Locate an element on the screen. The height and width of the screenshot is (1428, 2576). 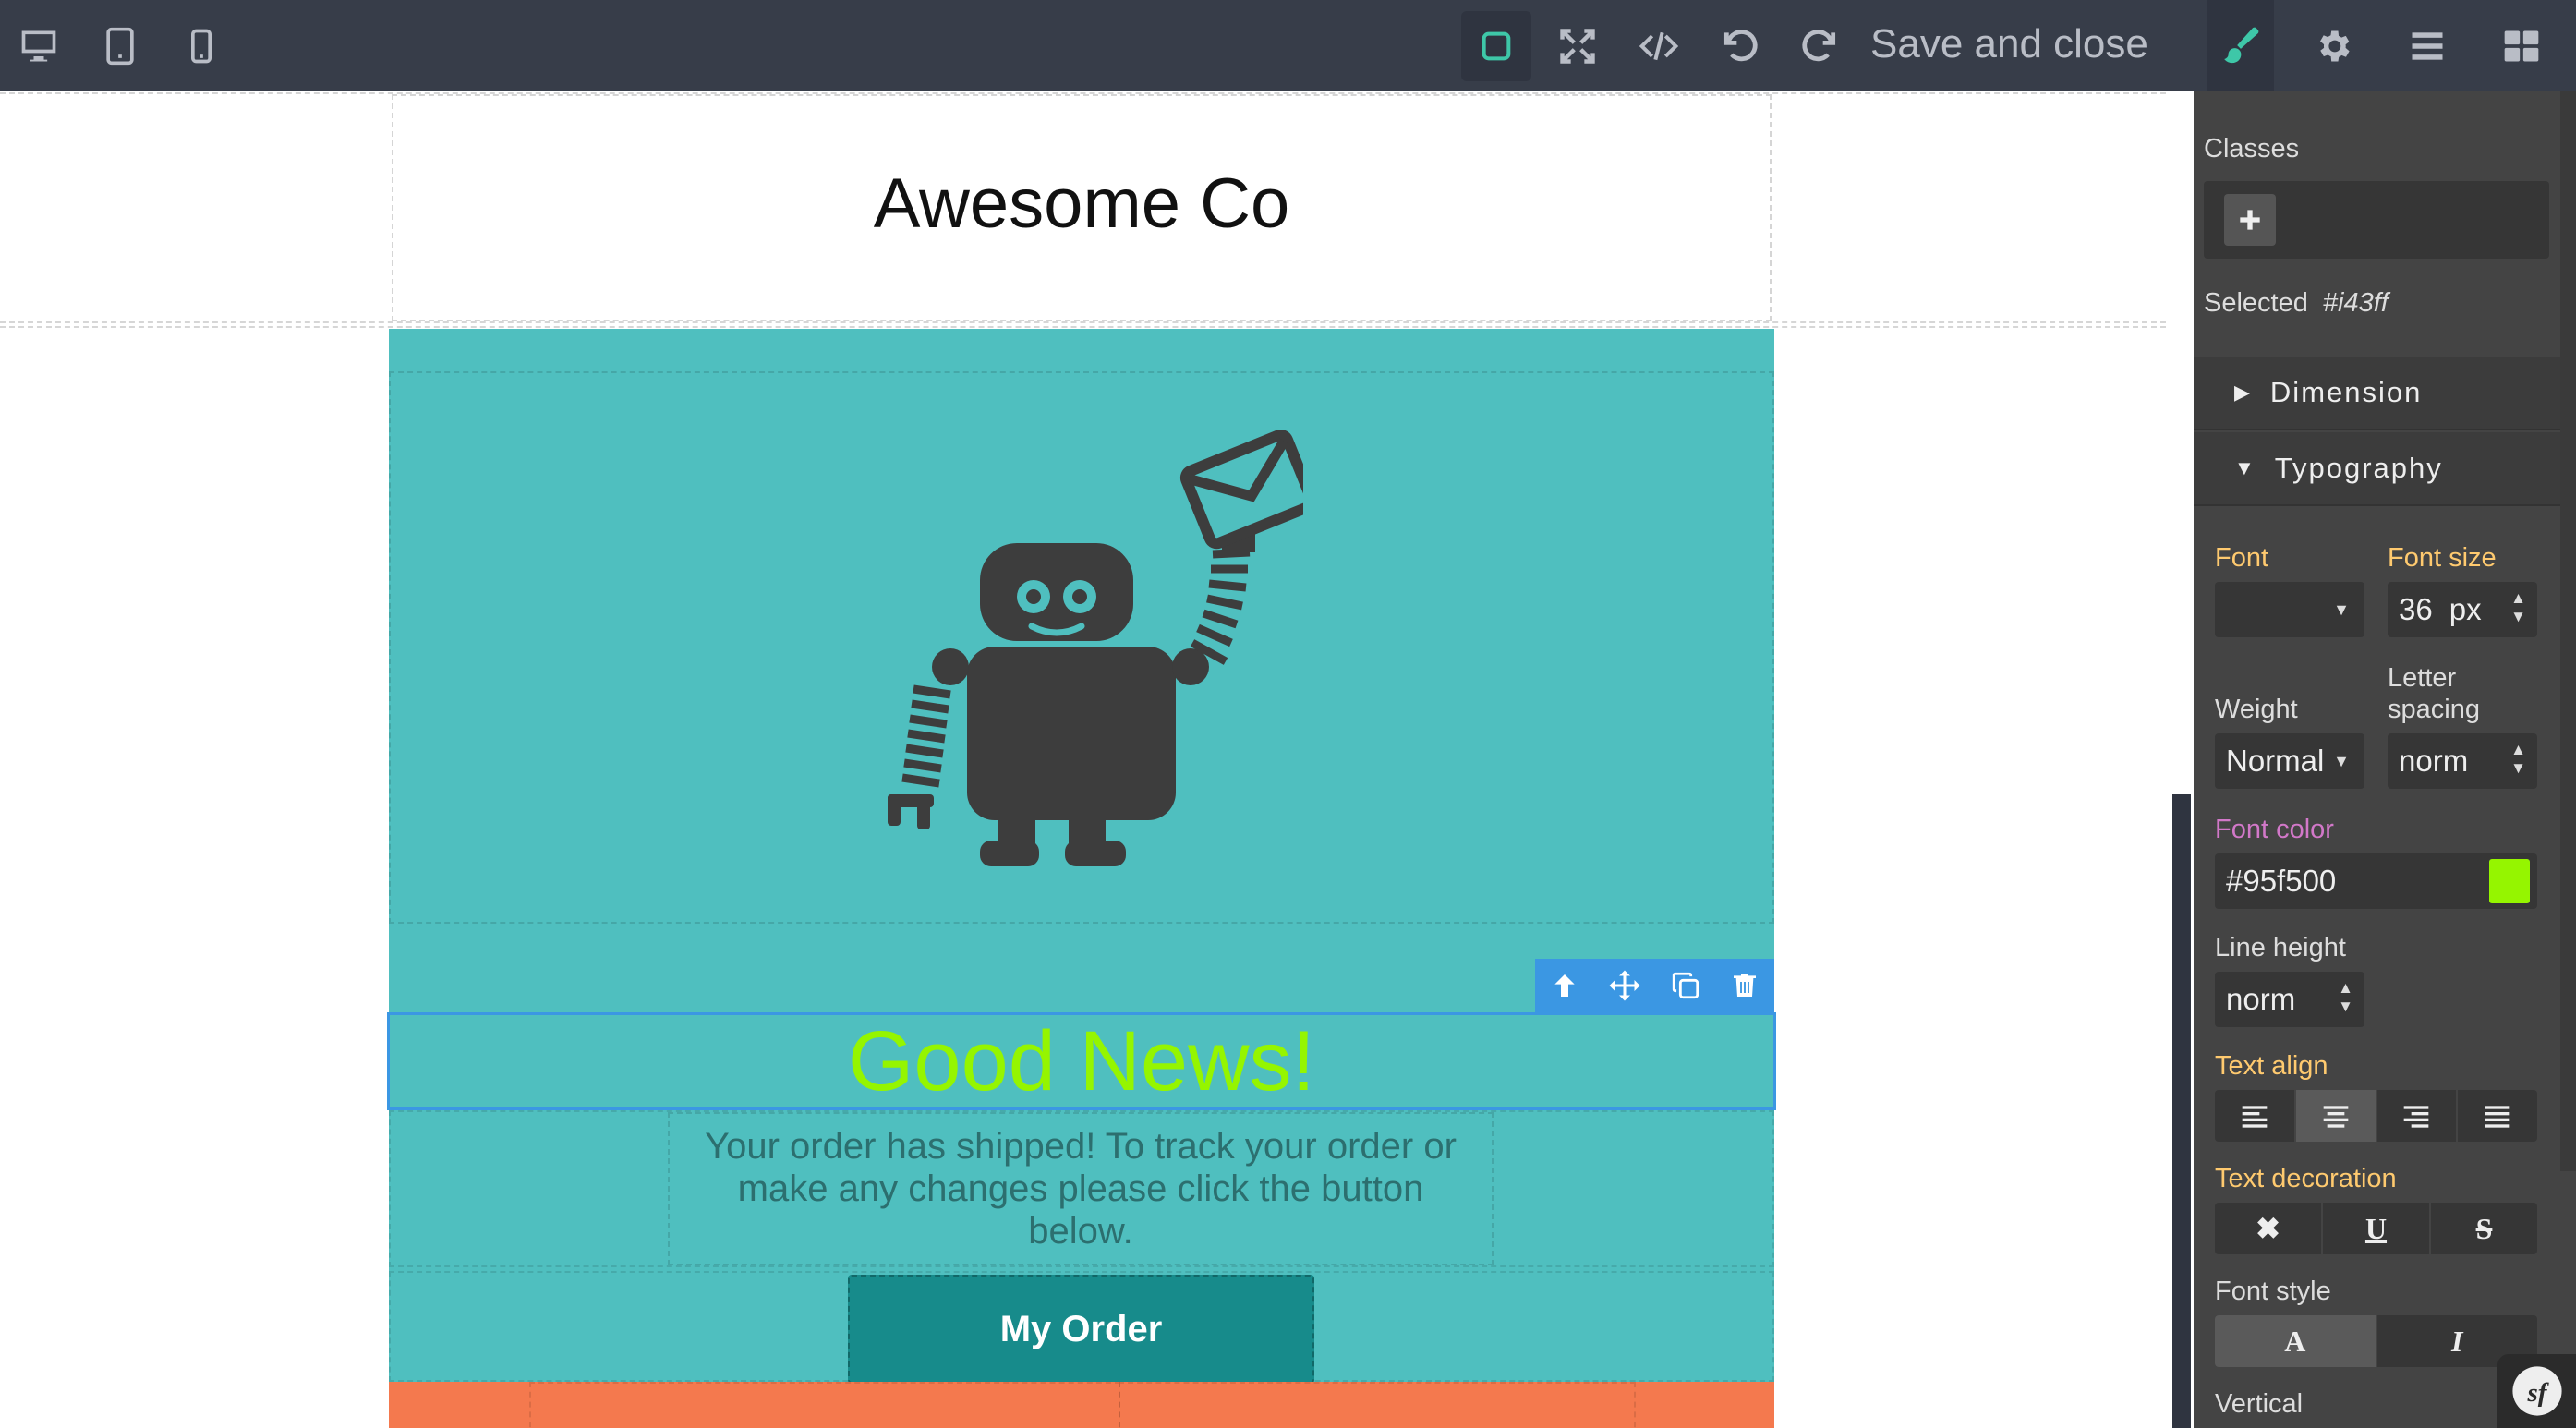
weight-select: Normal ▼ is located at coordinates (2289, 761).